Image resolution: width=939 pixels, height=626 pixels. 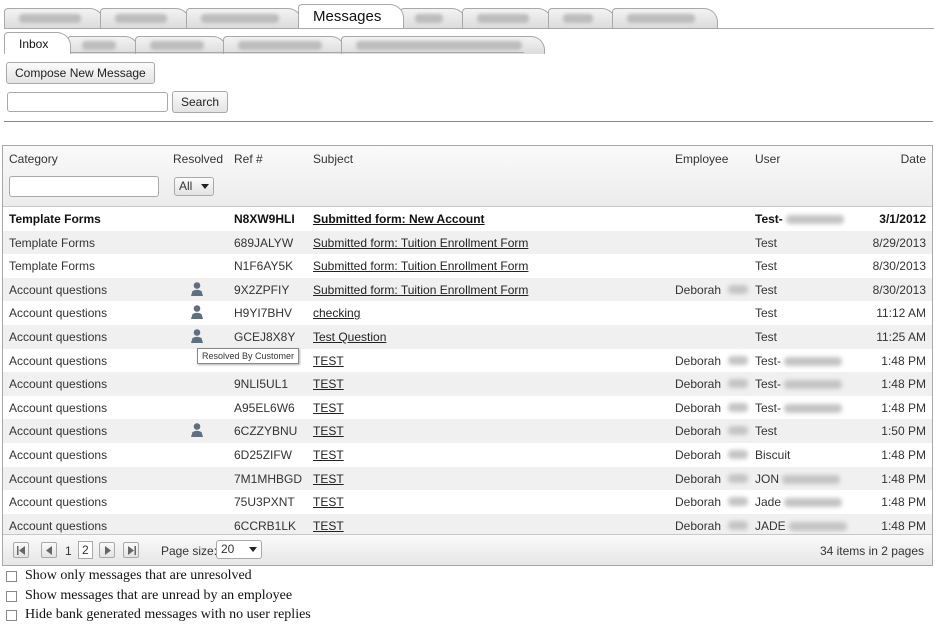 I want to click on sub-tab-1: Inbox, so click(x=38, y=43).